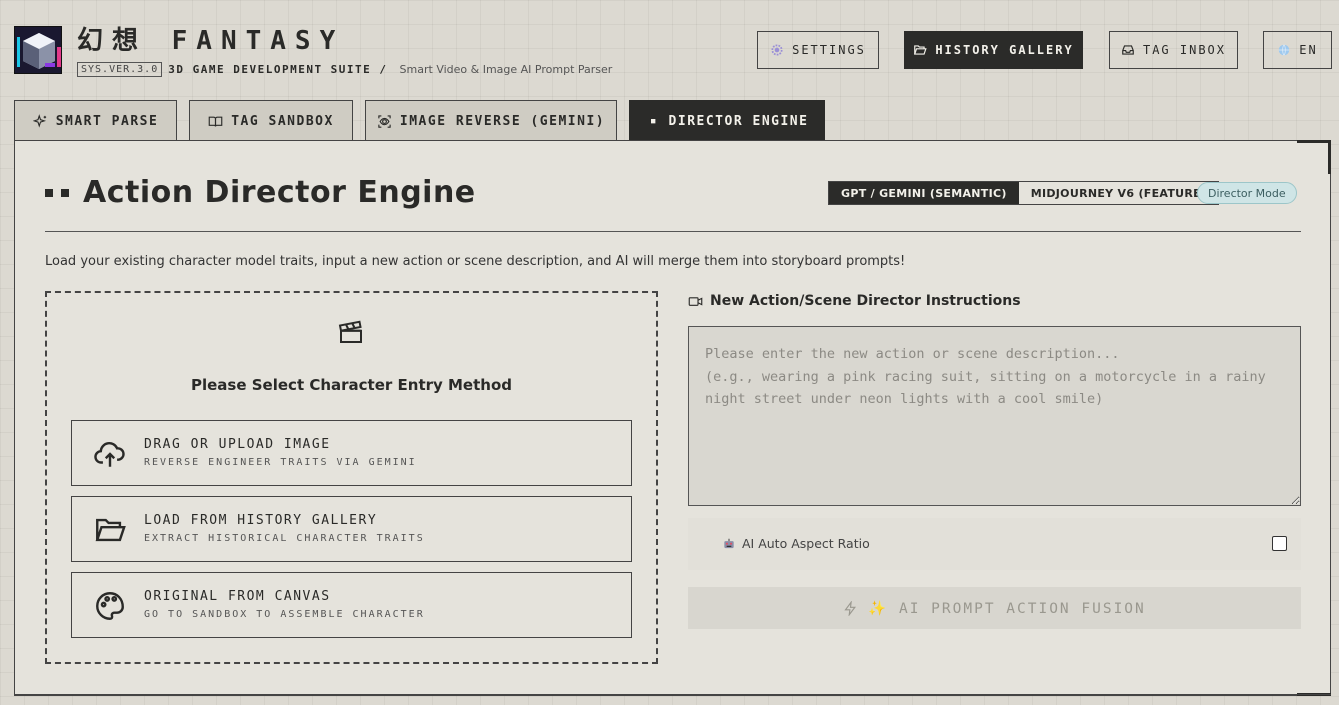  I want to click on history-gallery-label: HISTORY GALLERY, so click(1004, 50).